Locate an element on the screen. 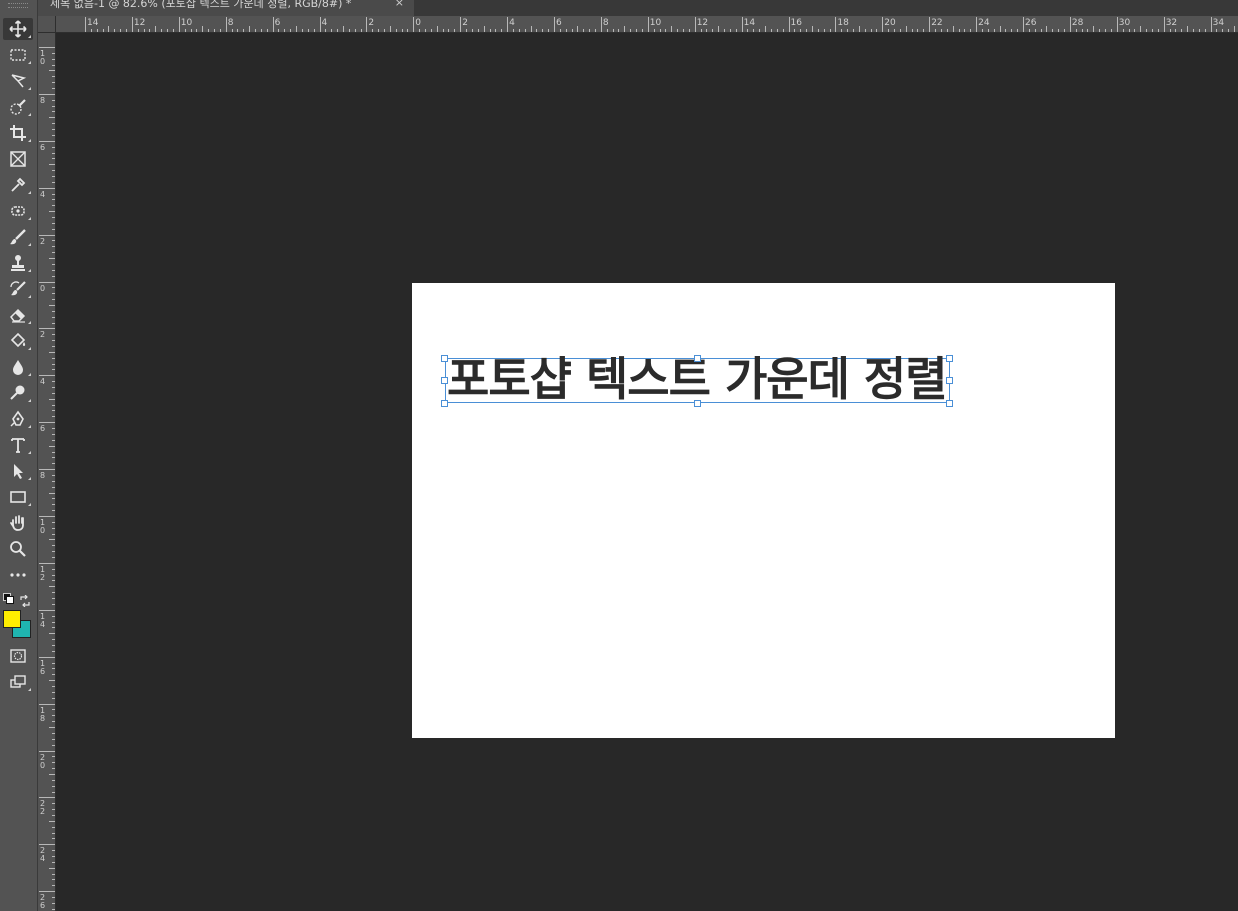 The image size is (1238, 911). ruler-label: 6 is located at coordinates (277, 23).